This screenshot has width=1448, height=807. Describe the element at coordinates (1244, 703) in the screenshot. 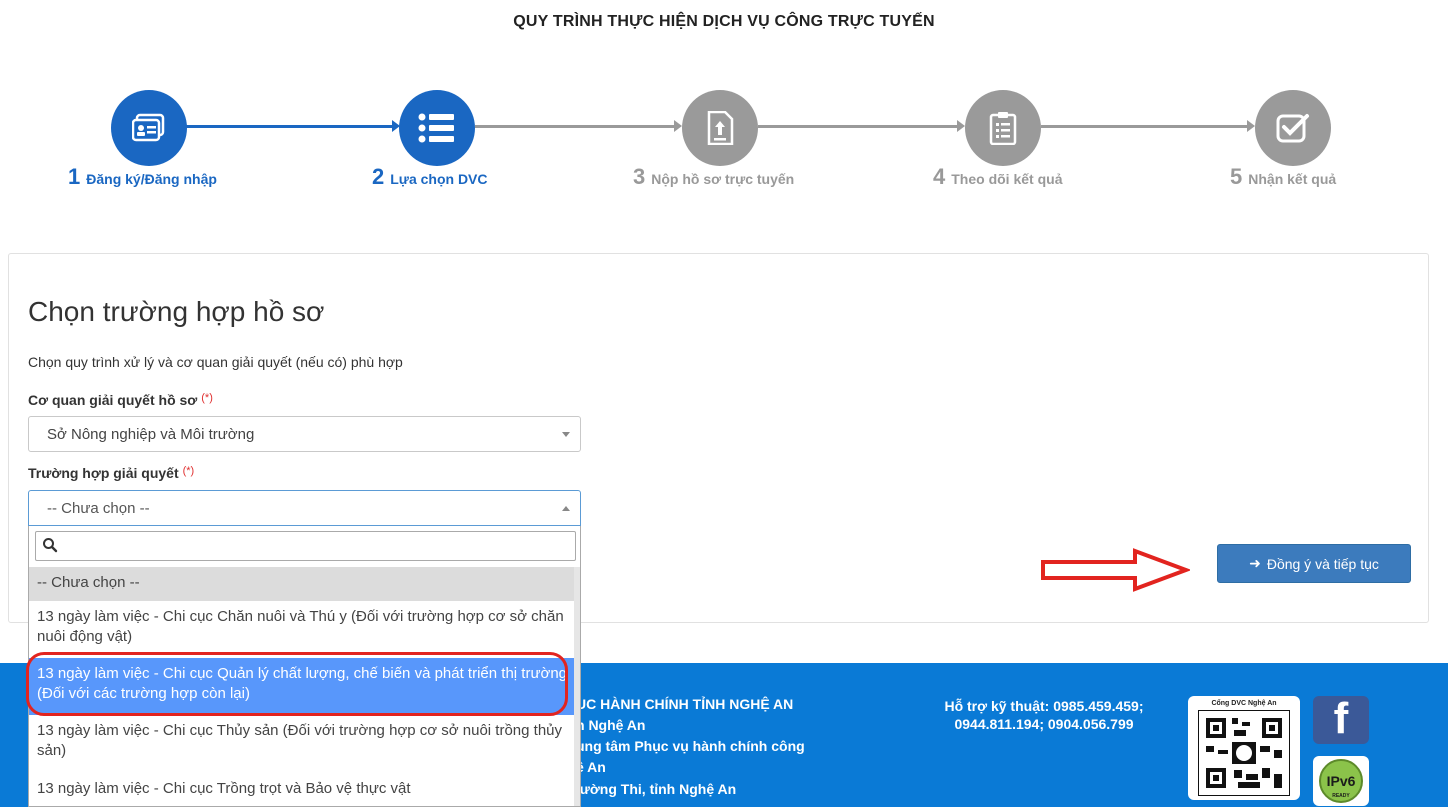

I see `qr-caption: Cổng DVC Nghệ An` at that location.